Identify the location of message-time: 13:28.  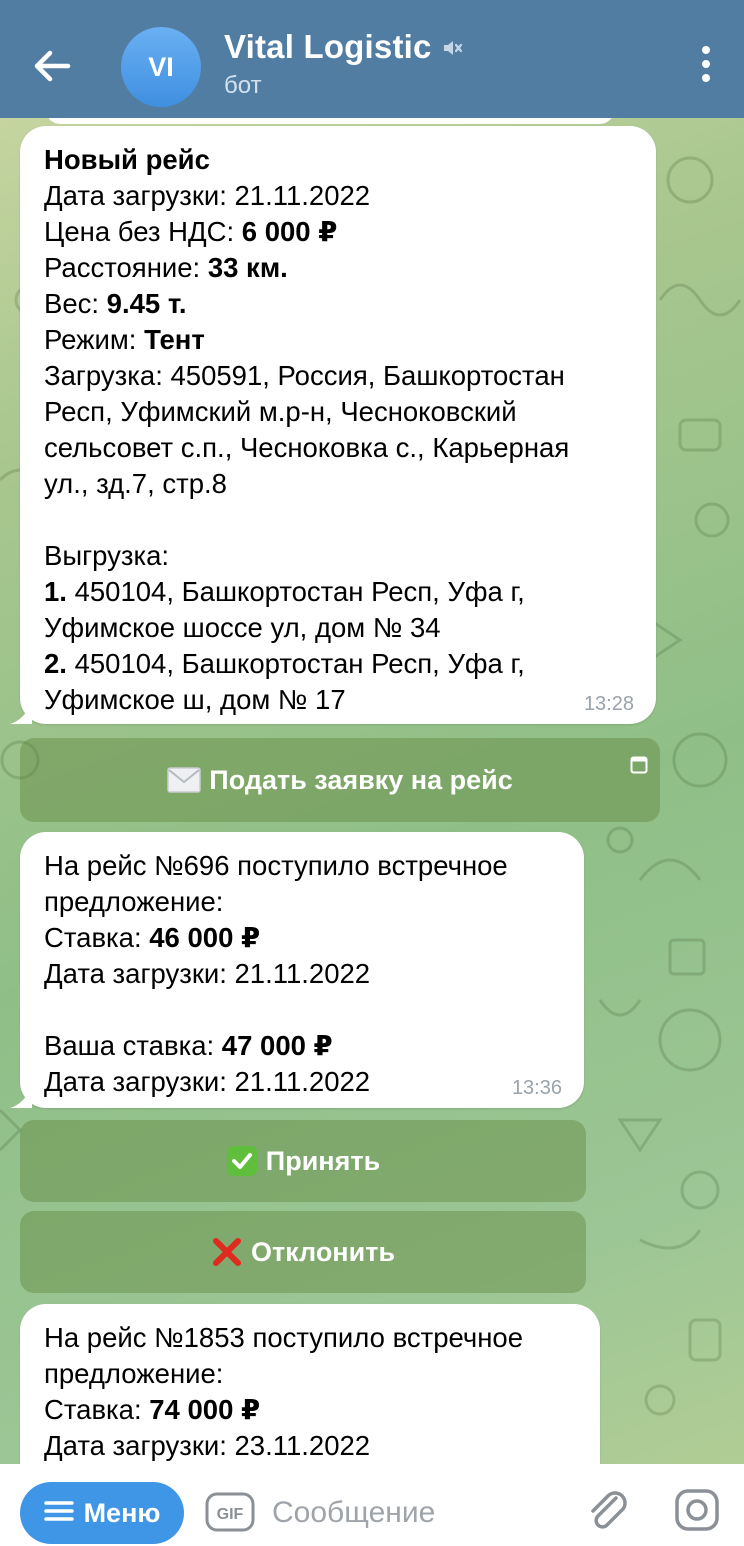
(608, 704).